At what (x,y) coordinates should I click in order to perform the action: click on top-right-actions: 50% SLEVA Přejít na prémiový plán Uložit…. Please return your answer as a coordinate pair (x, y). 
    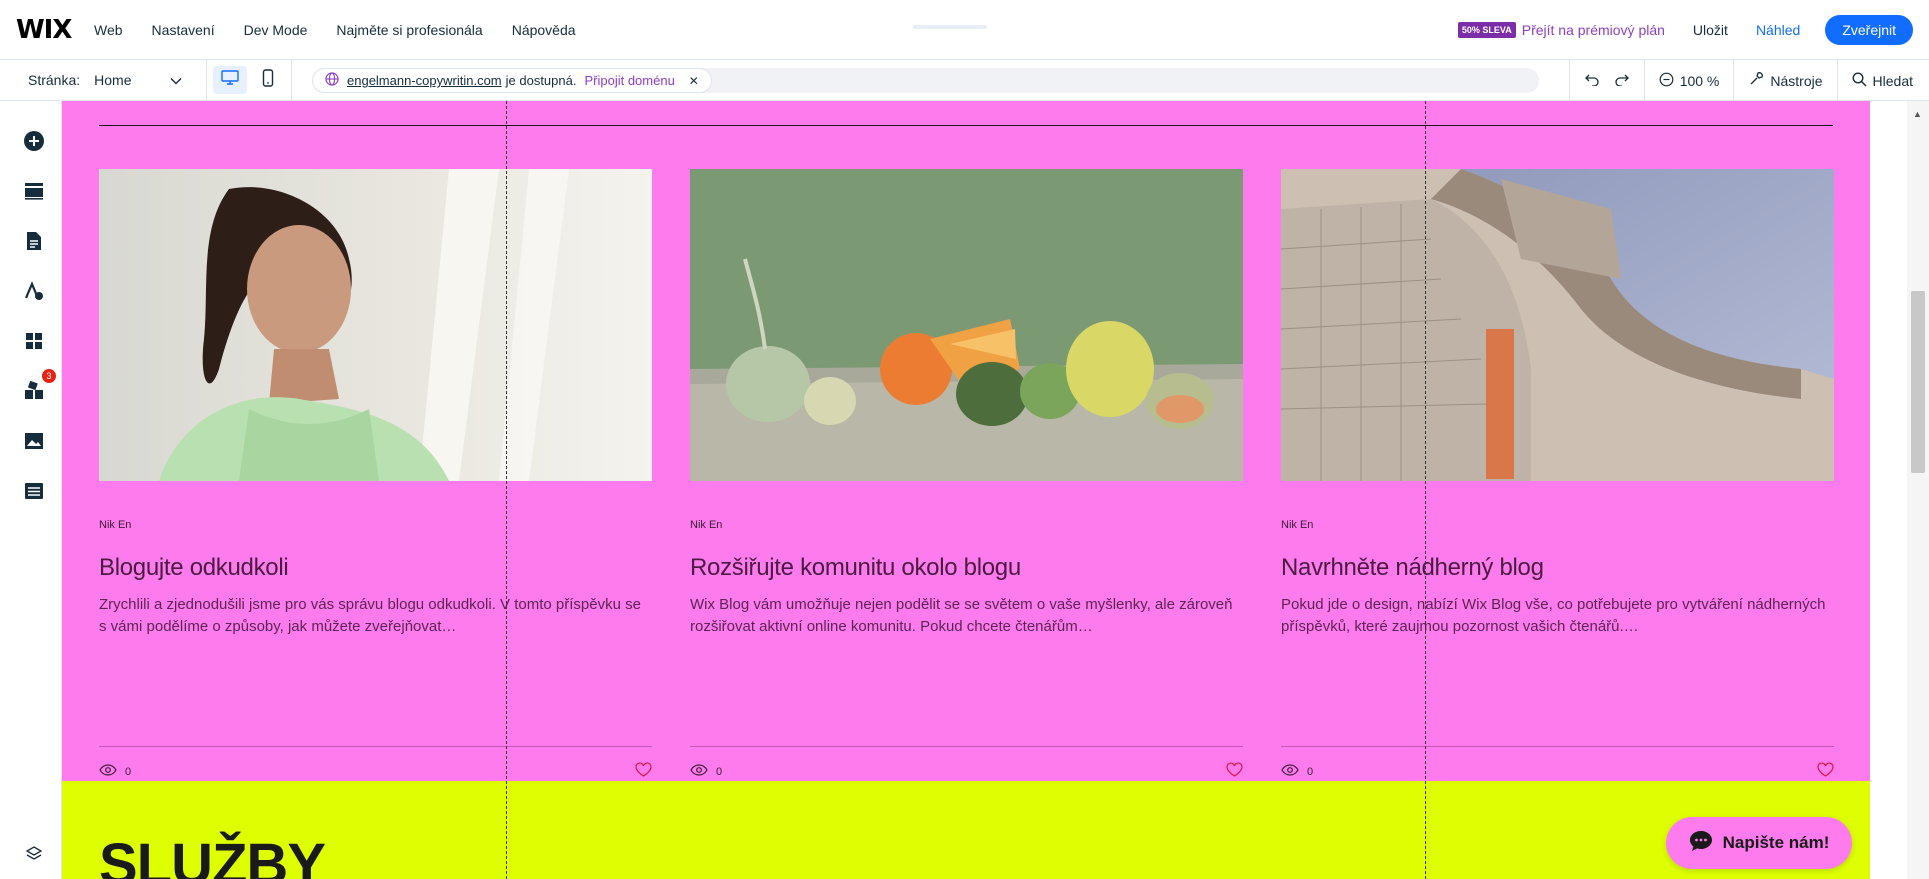
    Looking at the image, I should click on (1685, 30).